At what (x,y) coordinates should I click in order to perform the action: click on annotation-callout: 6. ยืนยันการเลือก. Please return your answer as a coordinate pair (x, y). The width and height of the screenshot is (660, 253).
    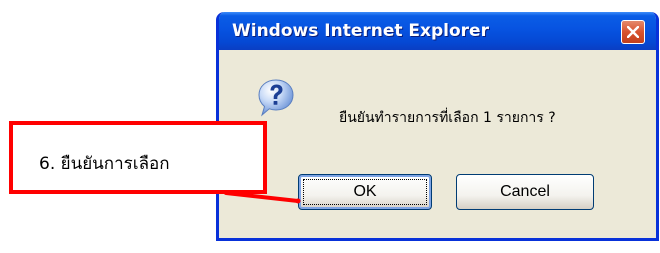
    Looking at the image, I should click on (138, 157).